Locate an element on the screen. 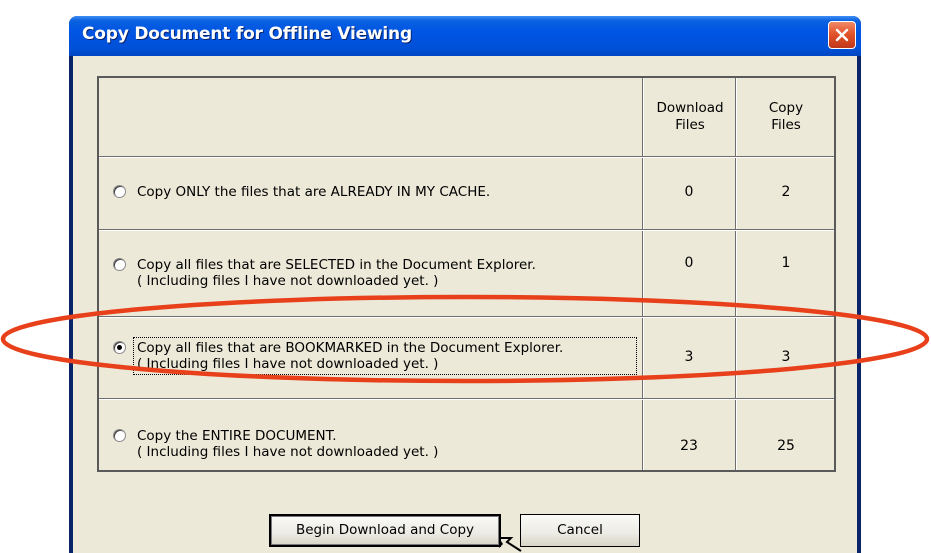 Image resolution: width=931 pixels, height=553 pixels. radio-selected-dot is located at coordinates (119, 347).